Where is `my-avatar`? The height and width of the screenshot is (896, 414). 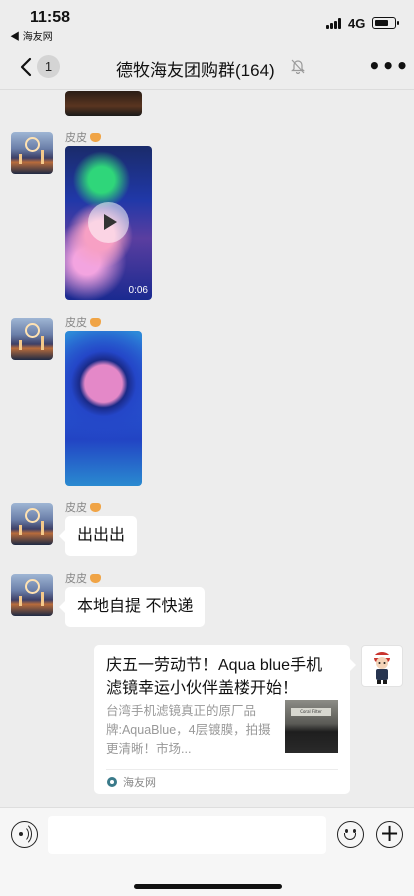 my-avatar is located at coordinates (382, 666).